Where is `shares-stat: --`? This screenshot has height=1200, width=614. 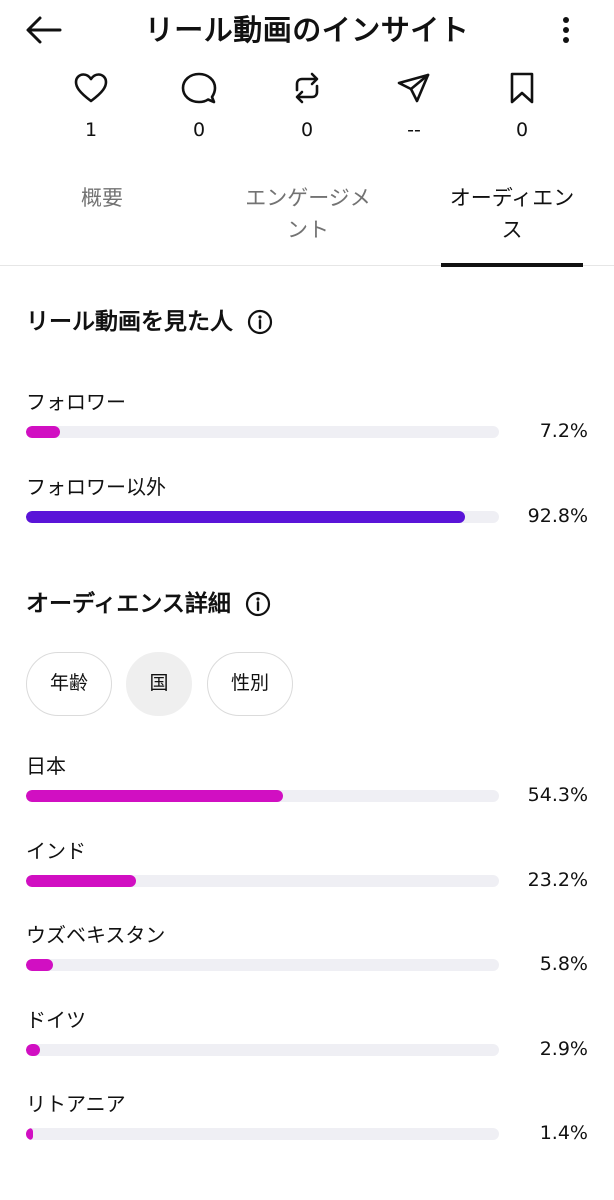
shares-stat: -- is located at coordinates (414, 108).